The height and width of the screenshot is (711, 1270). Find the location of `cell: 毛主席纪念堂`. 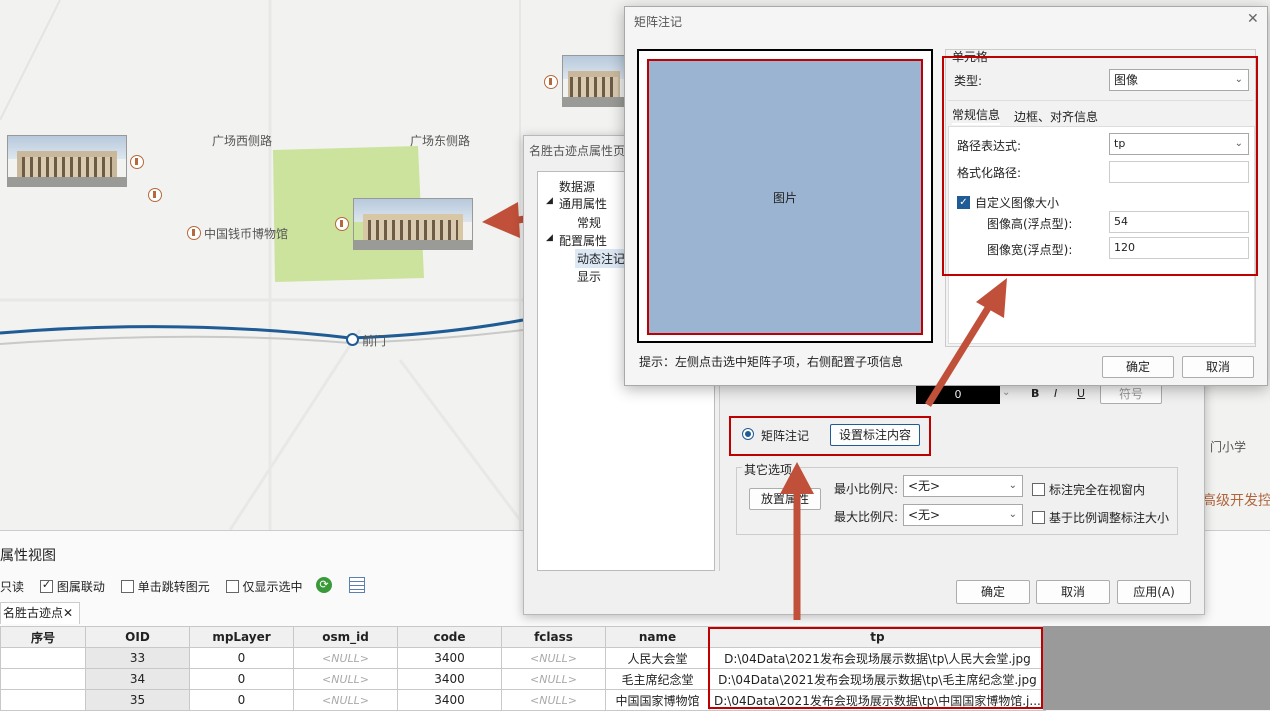

cell: 毛主席纪念堂 is located at coordinates (657, 679).